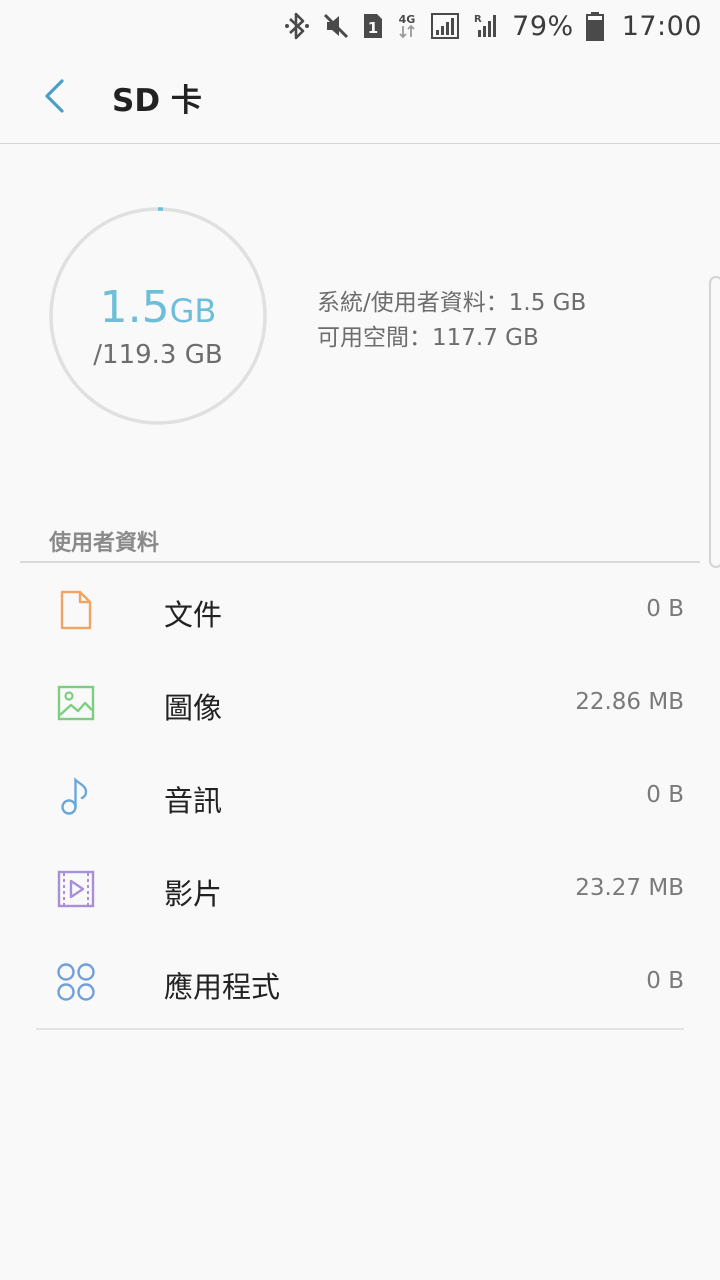 Image resolution: width=720 pixels, height=1280 pixels. I want to click on network-4g-icon: 4G, so click(407, 26).